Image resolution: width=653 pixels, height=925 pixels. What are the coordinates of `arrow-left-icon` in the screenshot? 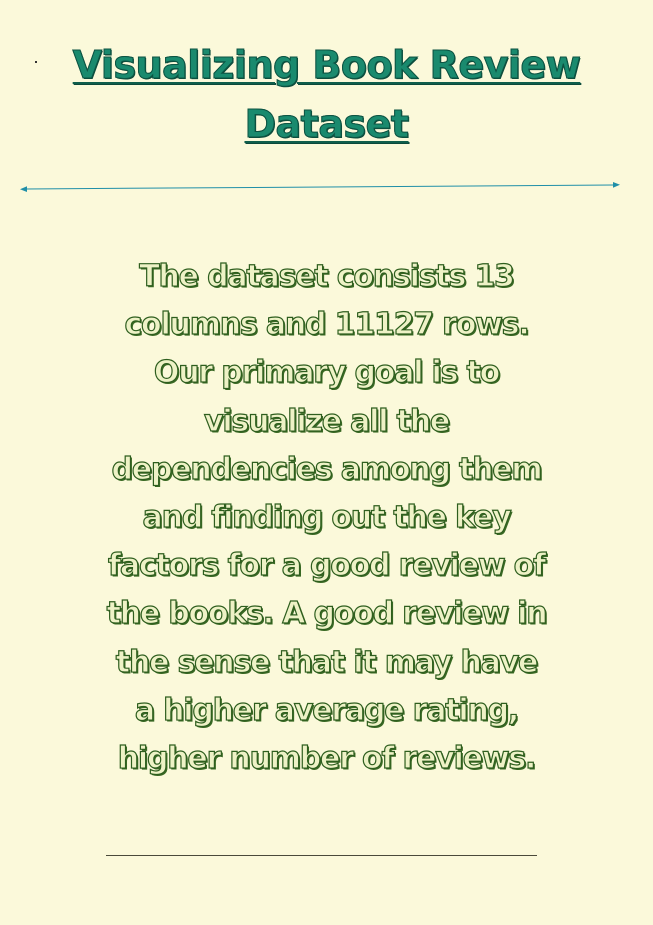 It's located at (23, 189).